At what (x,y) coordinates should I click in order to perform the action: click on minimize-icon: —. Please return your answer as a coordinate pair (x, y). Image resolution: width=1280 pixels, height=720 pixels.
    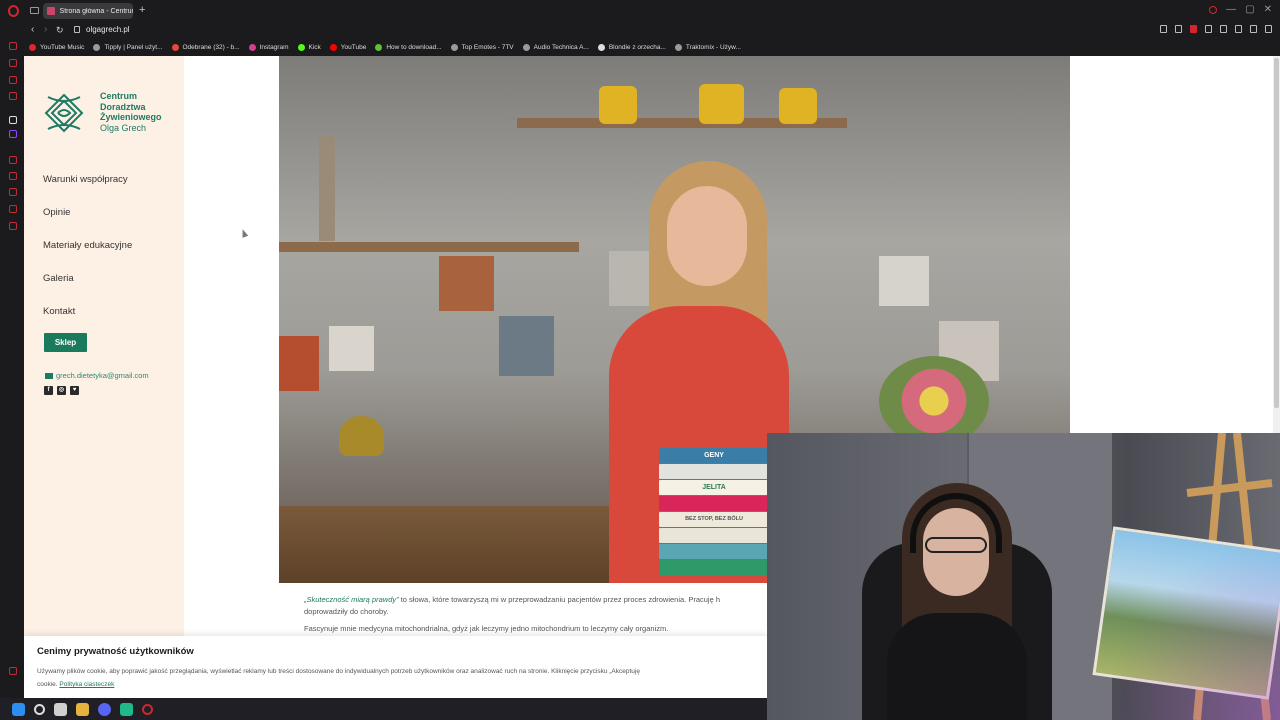
    Looking at the image, I should click on (1231, 10).